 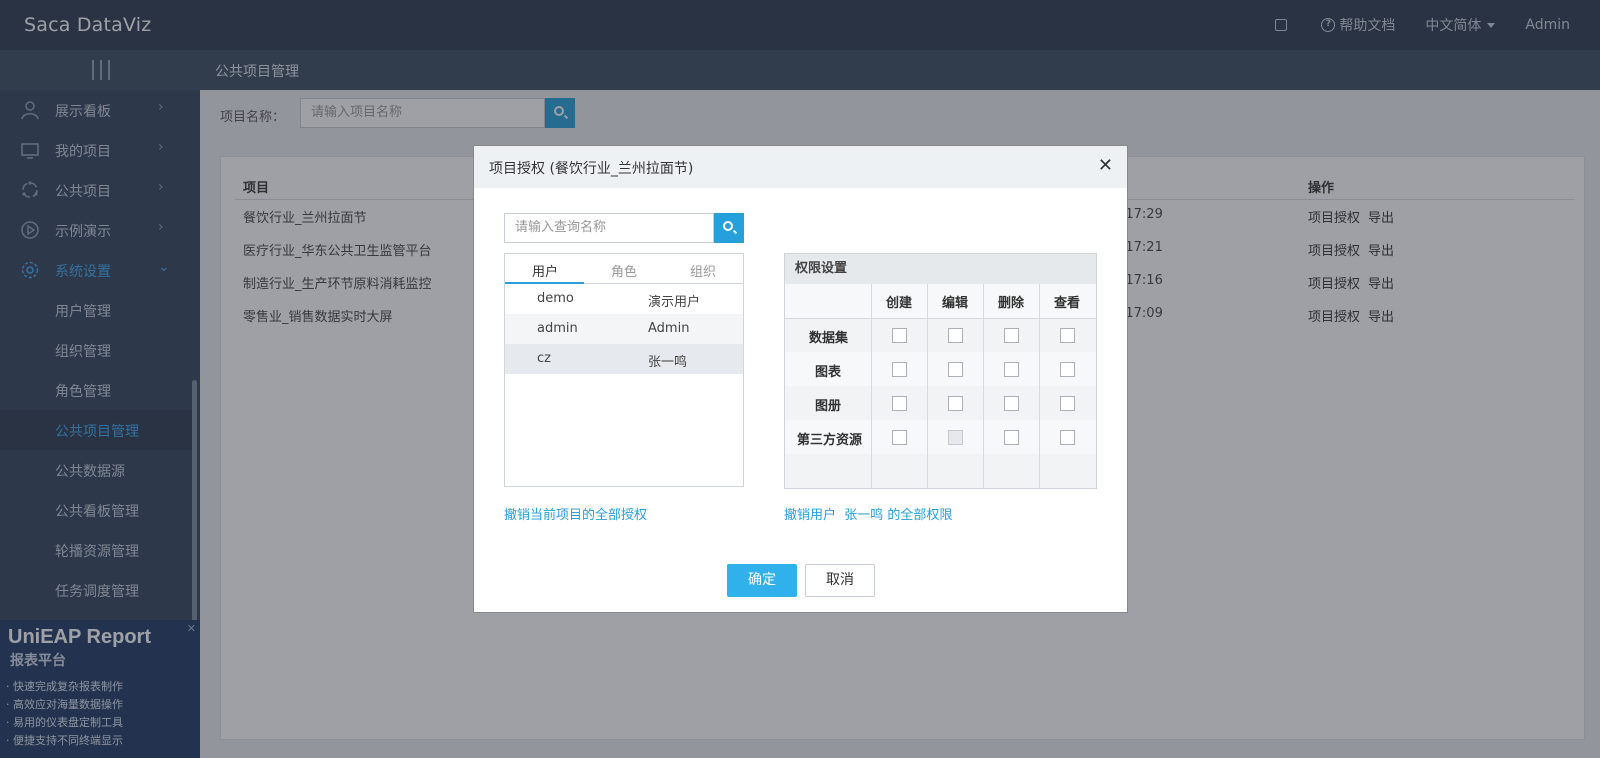 What do you see at coordinates (624, 359) in the screenshot?
I see `list-item-selected: cz 张一鸣` at bounding box center [624, 359].